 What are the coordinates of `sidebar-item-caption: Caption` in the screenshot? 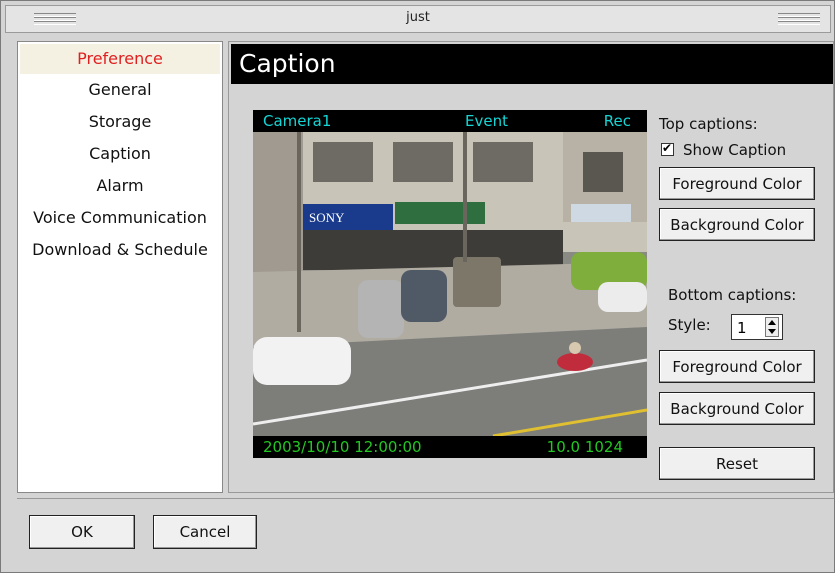 It's located at (120, 154).